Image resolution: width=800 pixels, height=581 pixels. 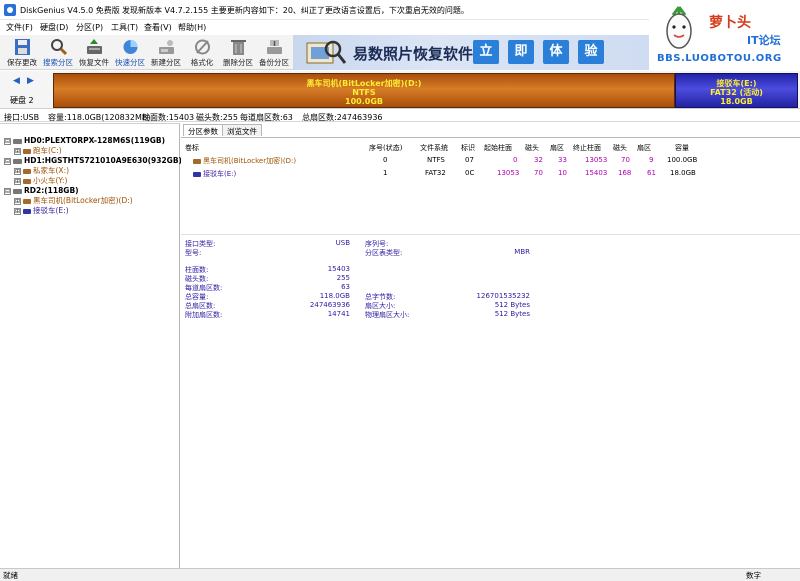 What do you see at coordinates (338, 269) in the screenshot?
I see `prop-cylinders-value: 15403` at bounding box center [338, 269].